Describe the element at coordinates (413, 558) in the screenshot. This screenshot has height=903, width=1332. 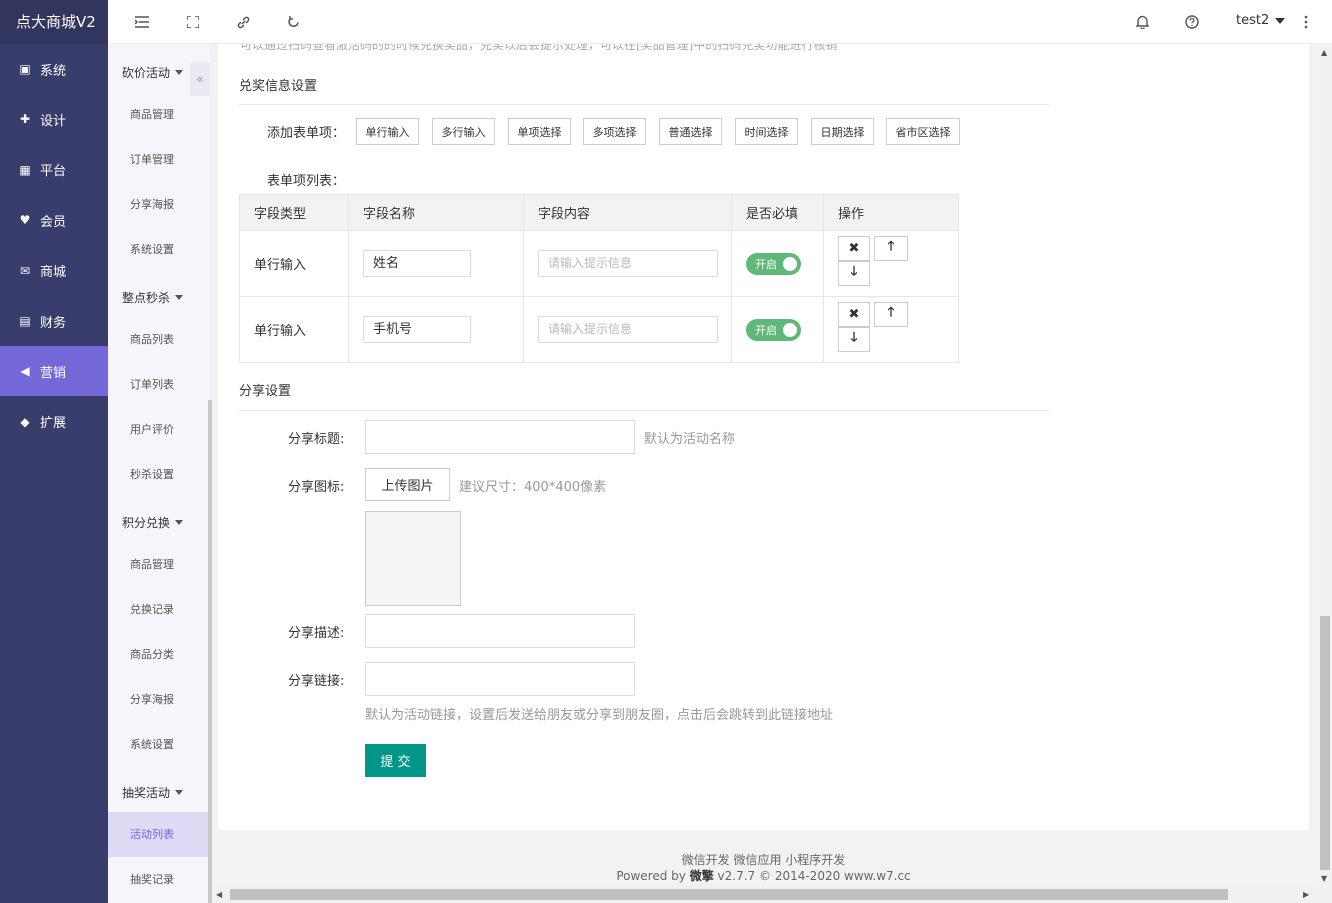
I see `share-image-preview` at that location.